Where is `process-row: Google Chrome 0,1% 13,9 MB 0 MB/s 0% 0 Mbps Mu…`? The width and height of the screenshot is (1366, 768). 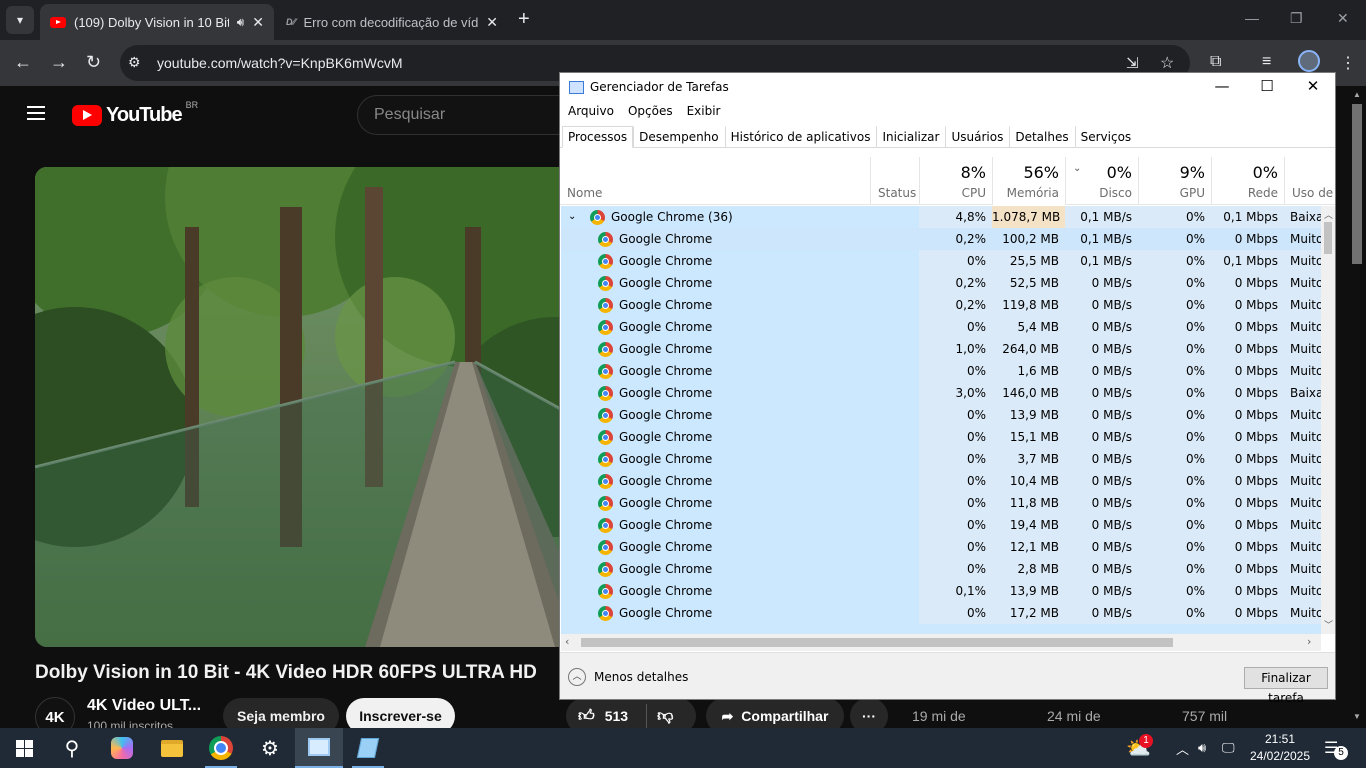 process-row: Google Chrome 0,1% 13,9 MB 0 MB/s 0% 0 Mbps Mu… is located at coordinates (941, 591).